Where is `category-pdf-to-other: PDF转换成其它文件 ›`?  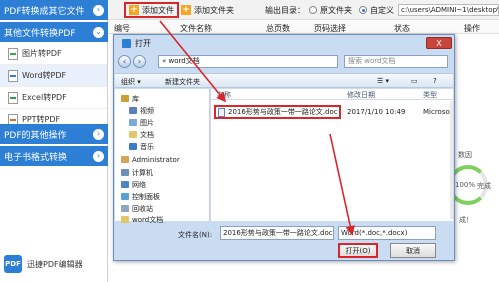 category-pdf-to-other: PDF转换成其它文件 › is located at coordinates (54, 10).